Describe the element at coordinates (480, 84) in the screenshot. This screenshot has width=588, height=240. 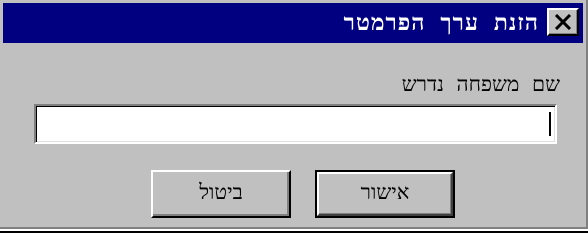
I see `prompt-label: שם משפחה נדרש` at that location.